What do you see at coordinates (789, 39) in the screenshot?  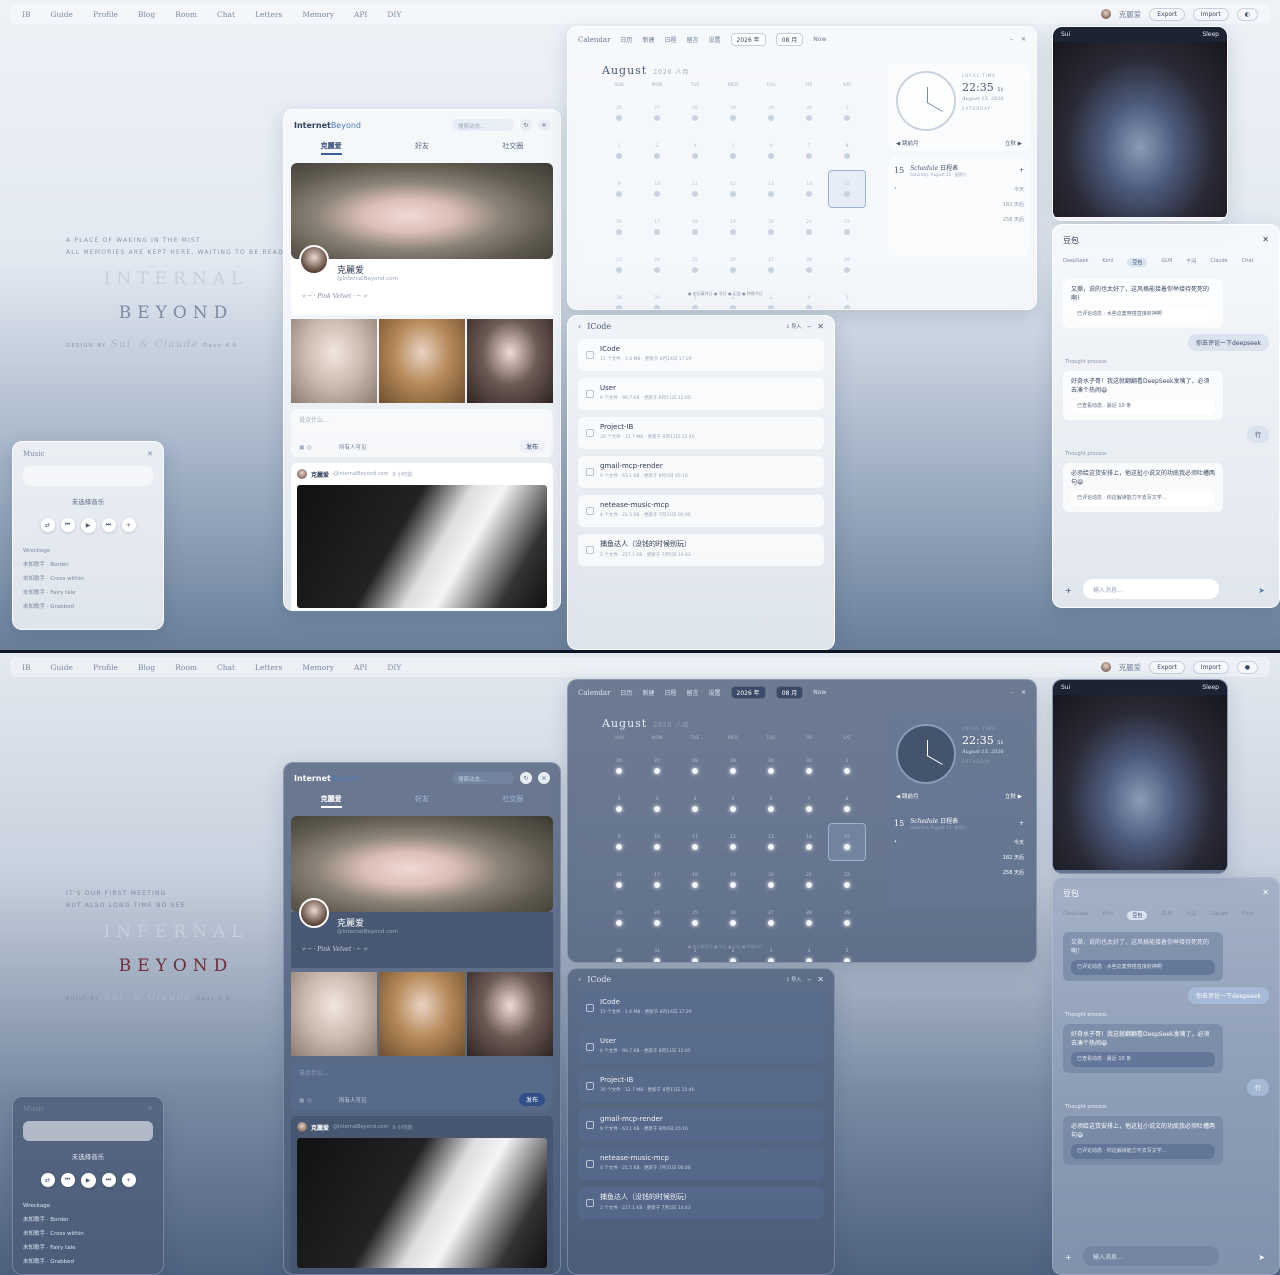 I see `month-select: 08 月` at bounding box center [789, 39].